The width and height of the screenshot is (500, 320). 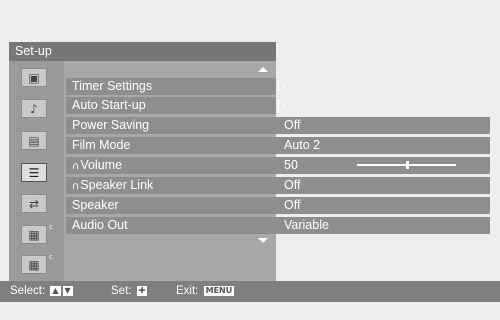 I want to click on volume-slider-handle, so click(x=407, y=165).